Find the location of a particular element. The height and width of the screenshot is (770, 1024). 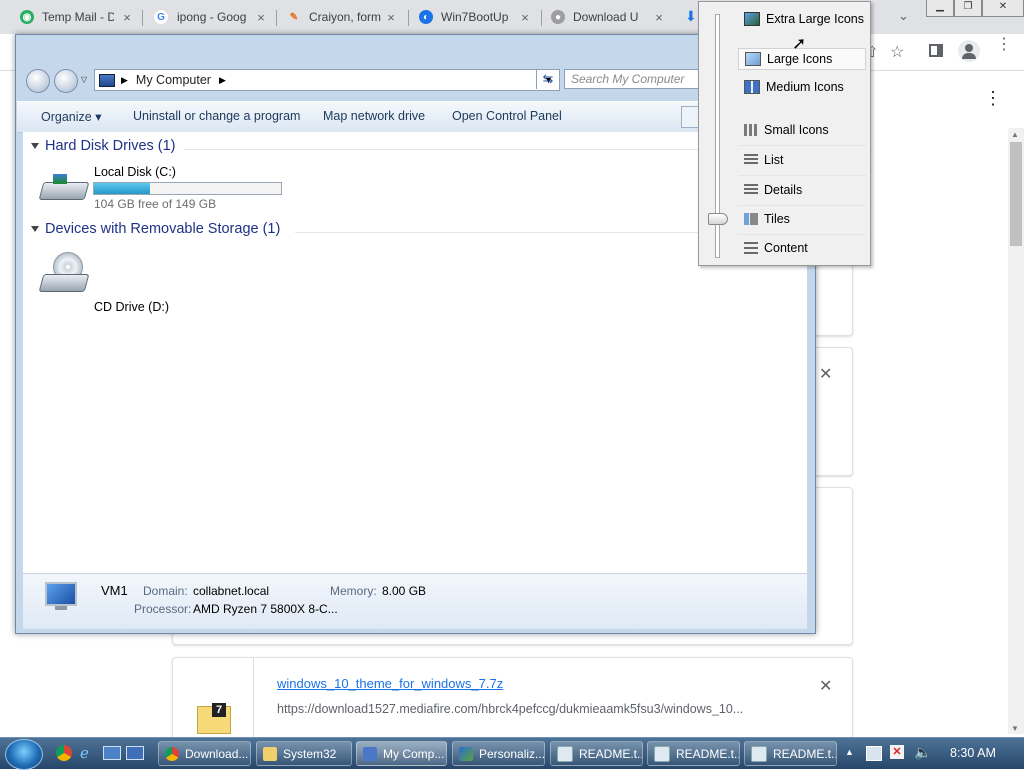

cd-drive-icon is located at coordinates (64, 275).